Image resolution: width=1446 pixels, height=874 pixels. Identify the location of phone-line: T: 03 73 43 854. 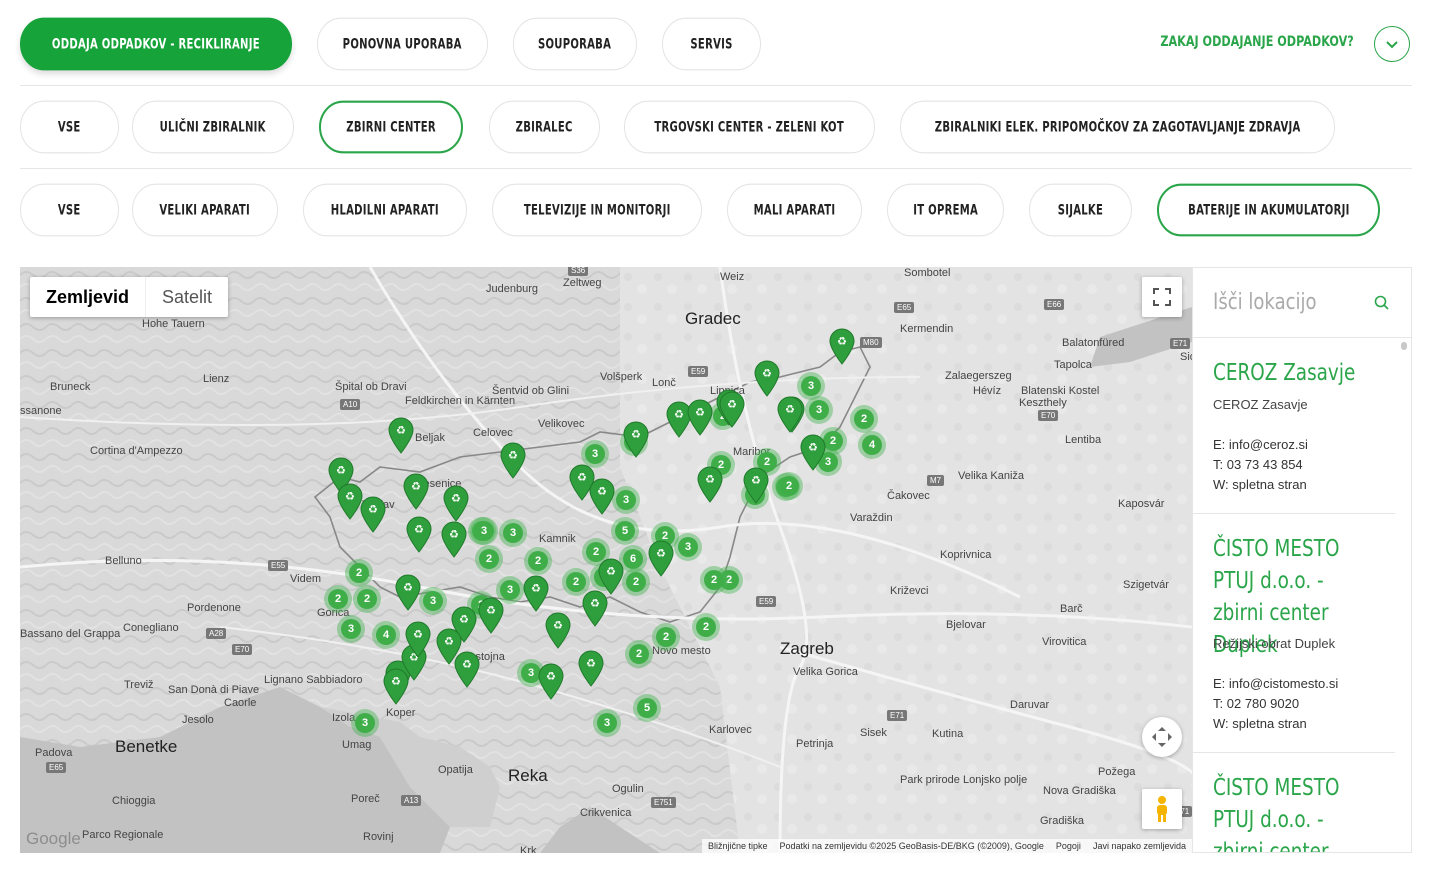
(1258, 464).